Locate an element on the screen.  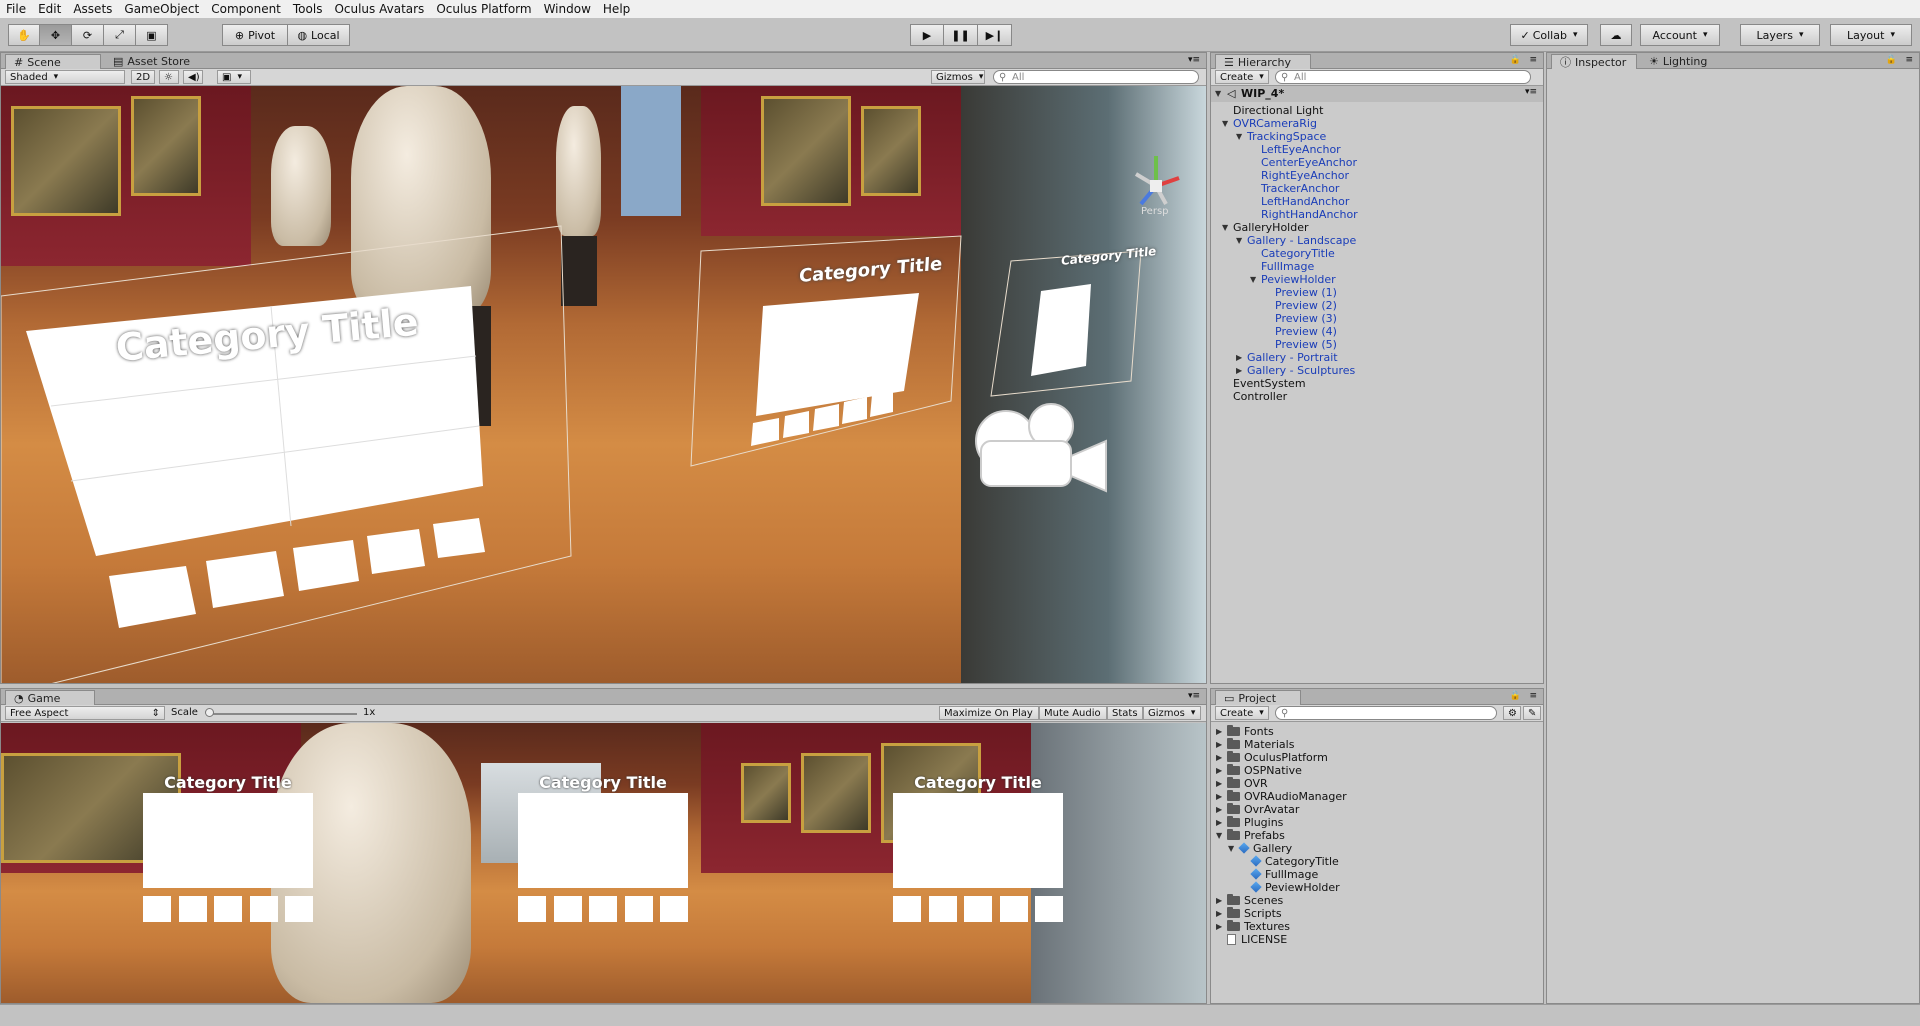
menu-tools: Tools is located at coordinates (308, 9).